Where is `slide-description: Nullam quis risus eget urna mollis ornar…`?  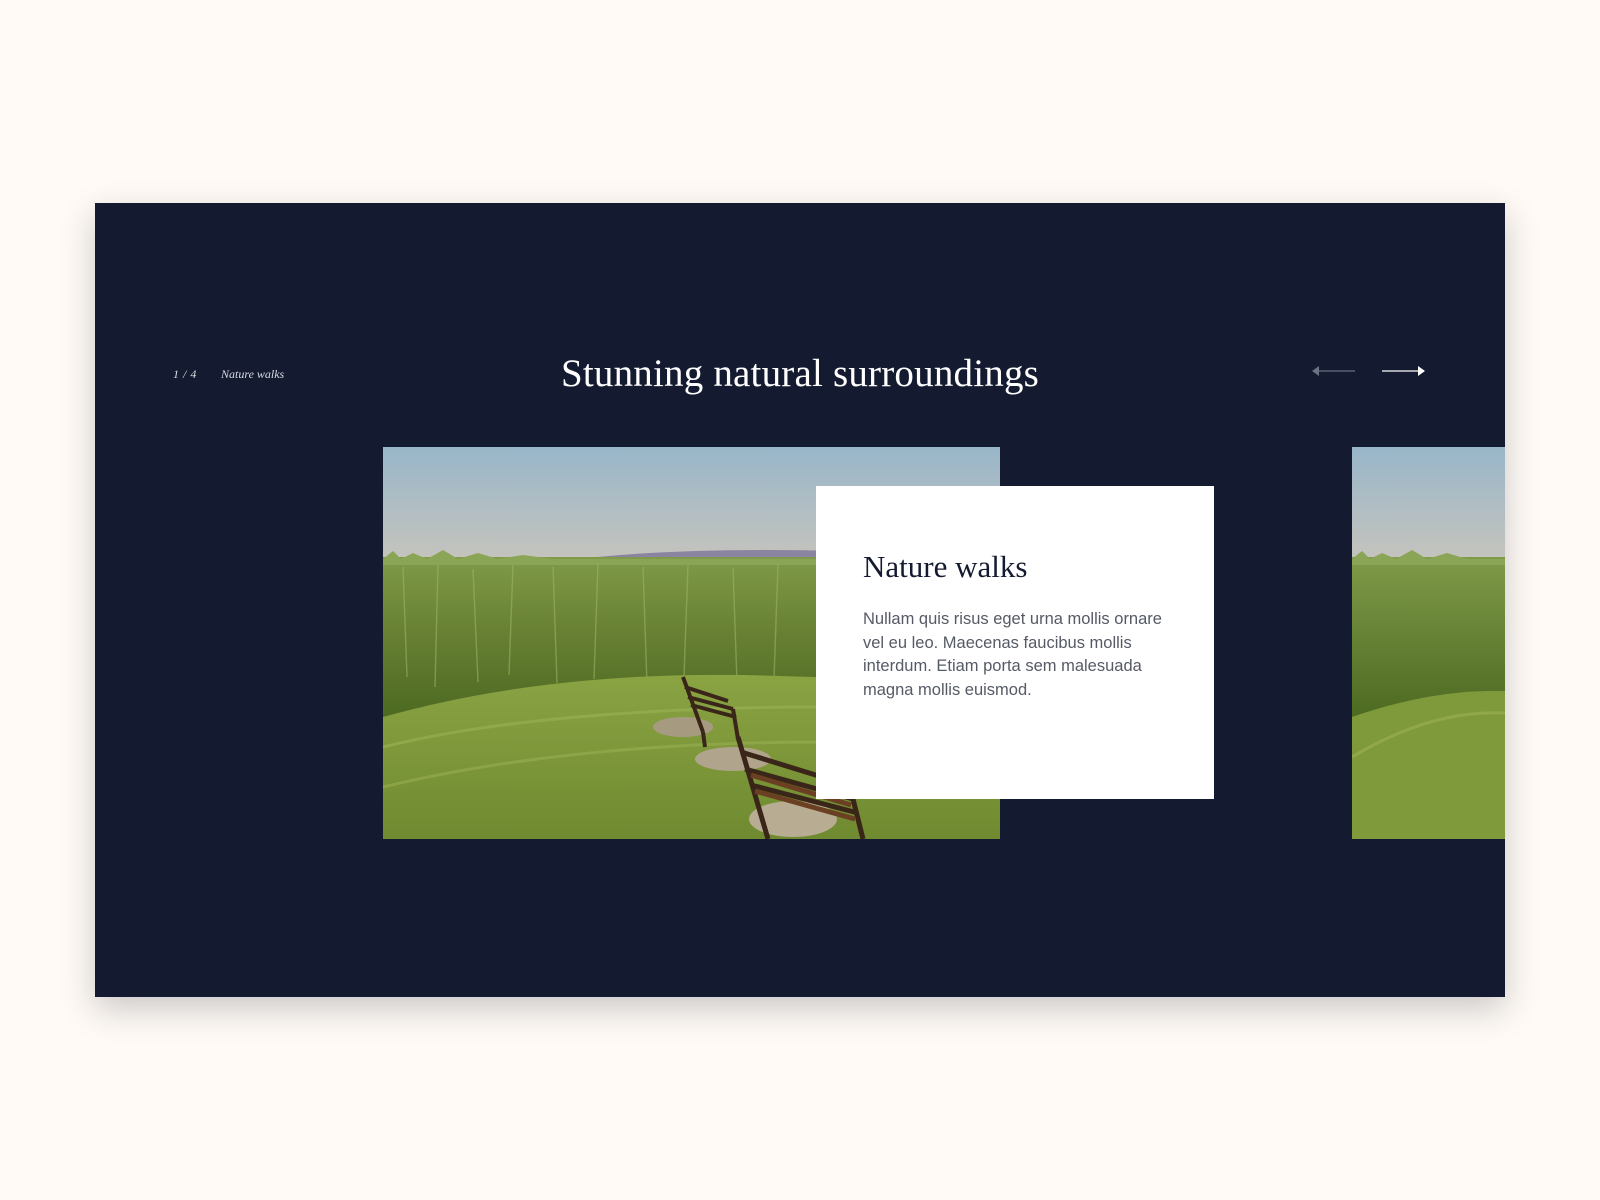
slide-description: Nullam quis risus eget urna mollis ornar… is located at coordinates (1012, 654).